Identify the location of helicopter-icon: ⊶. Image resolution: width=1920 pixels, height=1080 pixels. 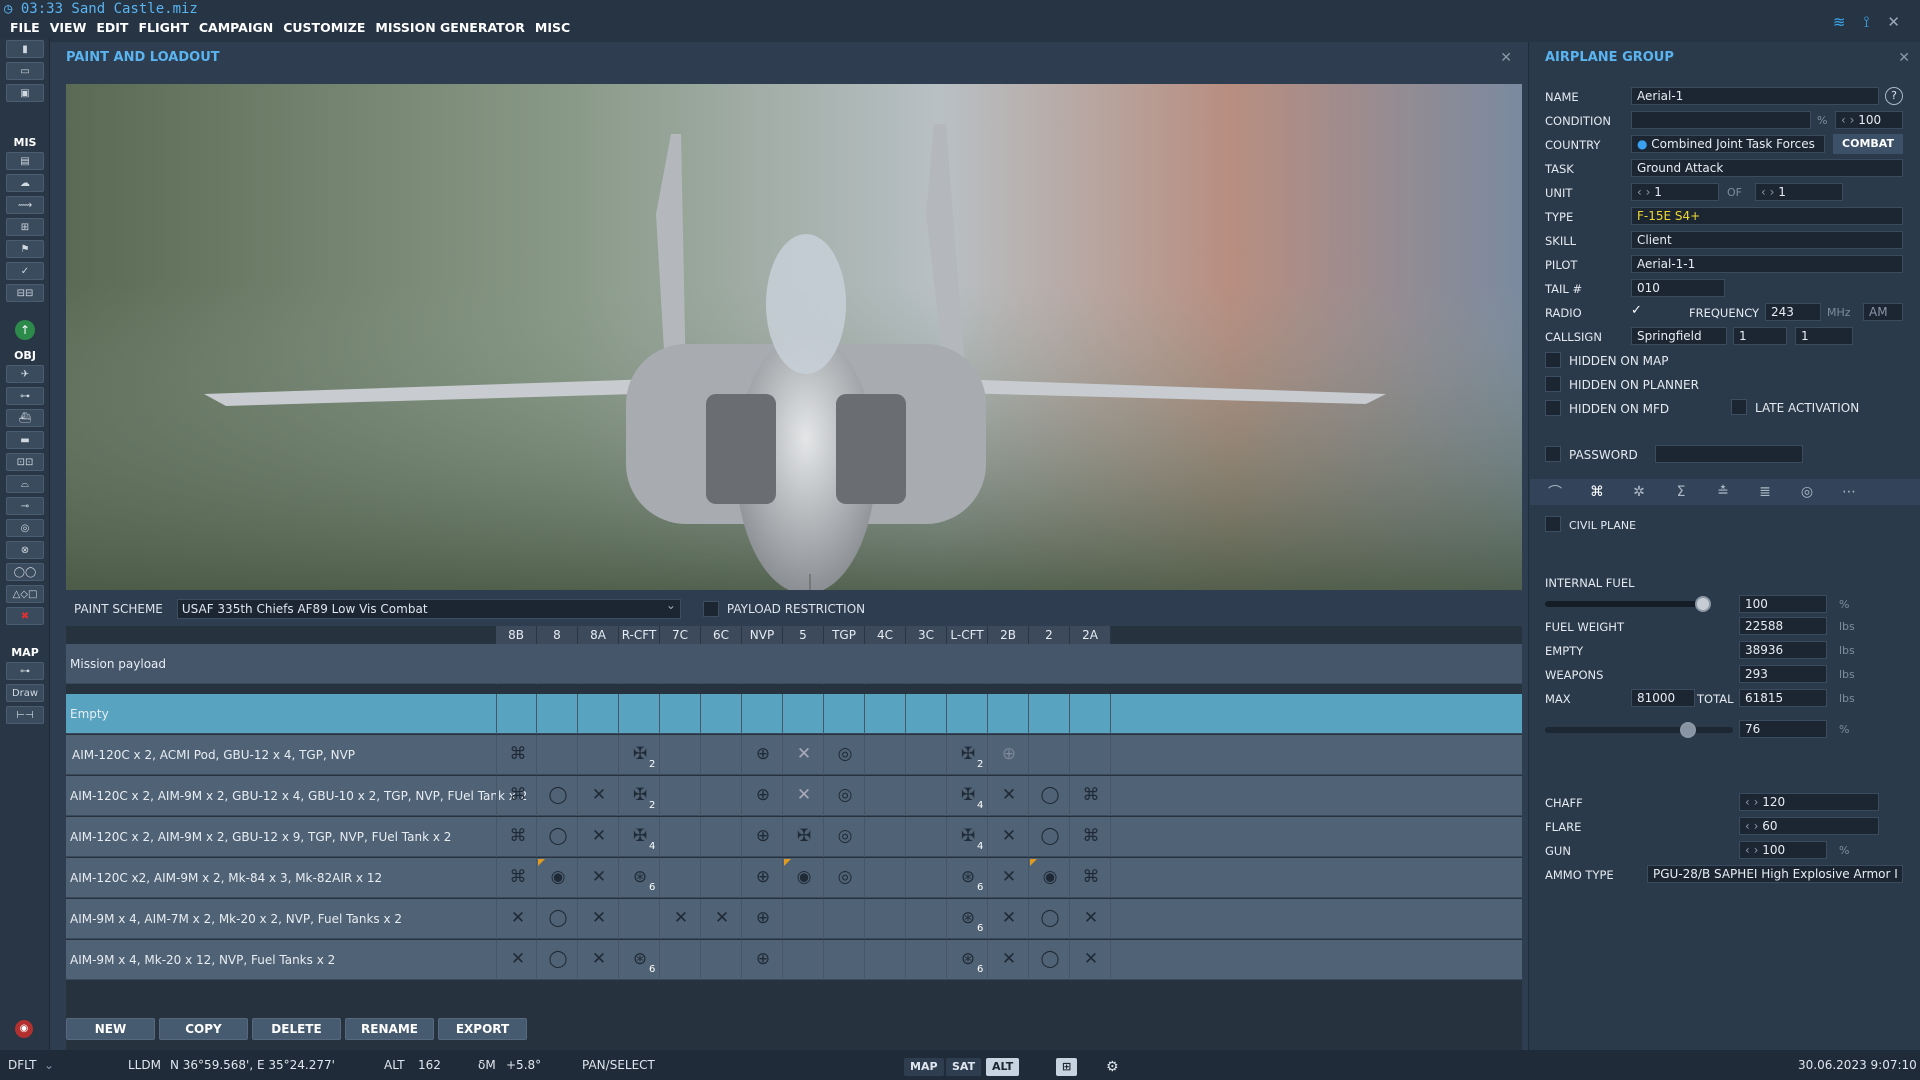
(25, 396).